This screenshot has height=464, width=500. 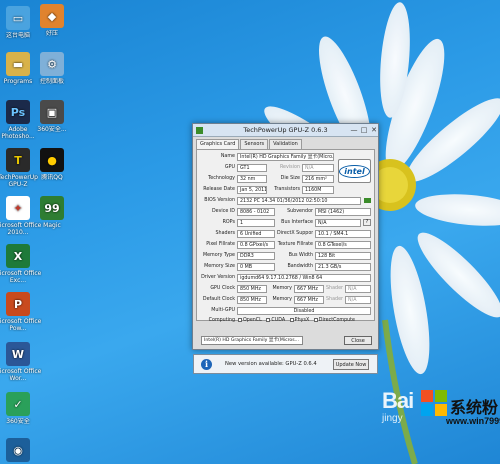 I want to click on field-label: Memory Size, so click(x=219, y=266).